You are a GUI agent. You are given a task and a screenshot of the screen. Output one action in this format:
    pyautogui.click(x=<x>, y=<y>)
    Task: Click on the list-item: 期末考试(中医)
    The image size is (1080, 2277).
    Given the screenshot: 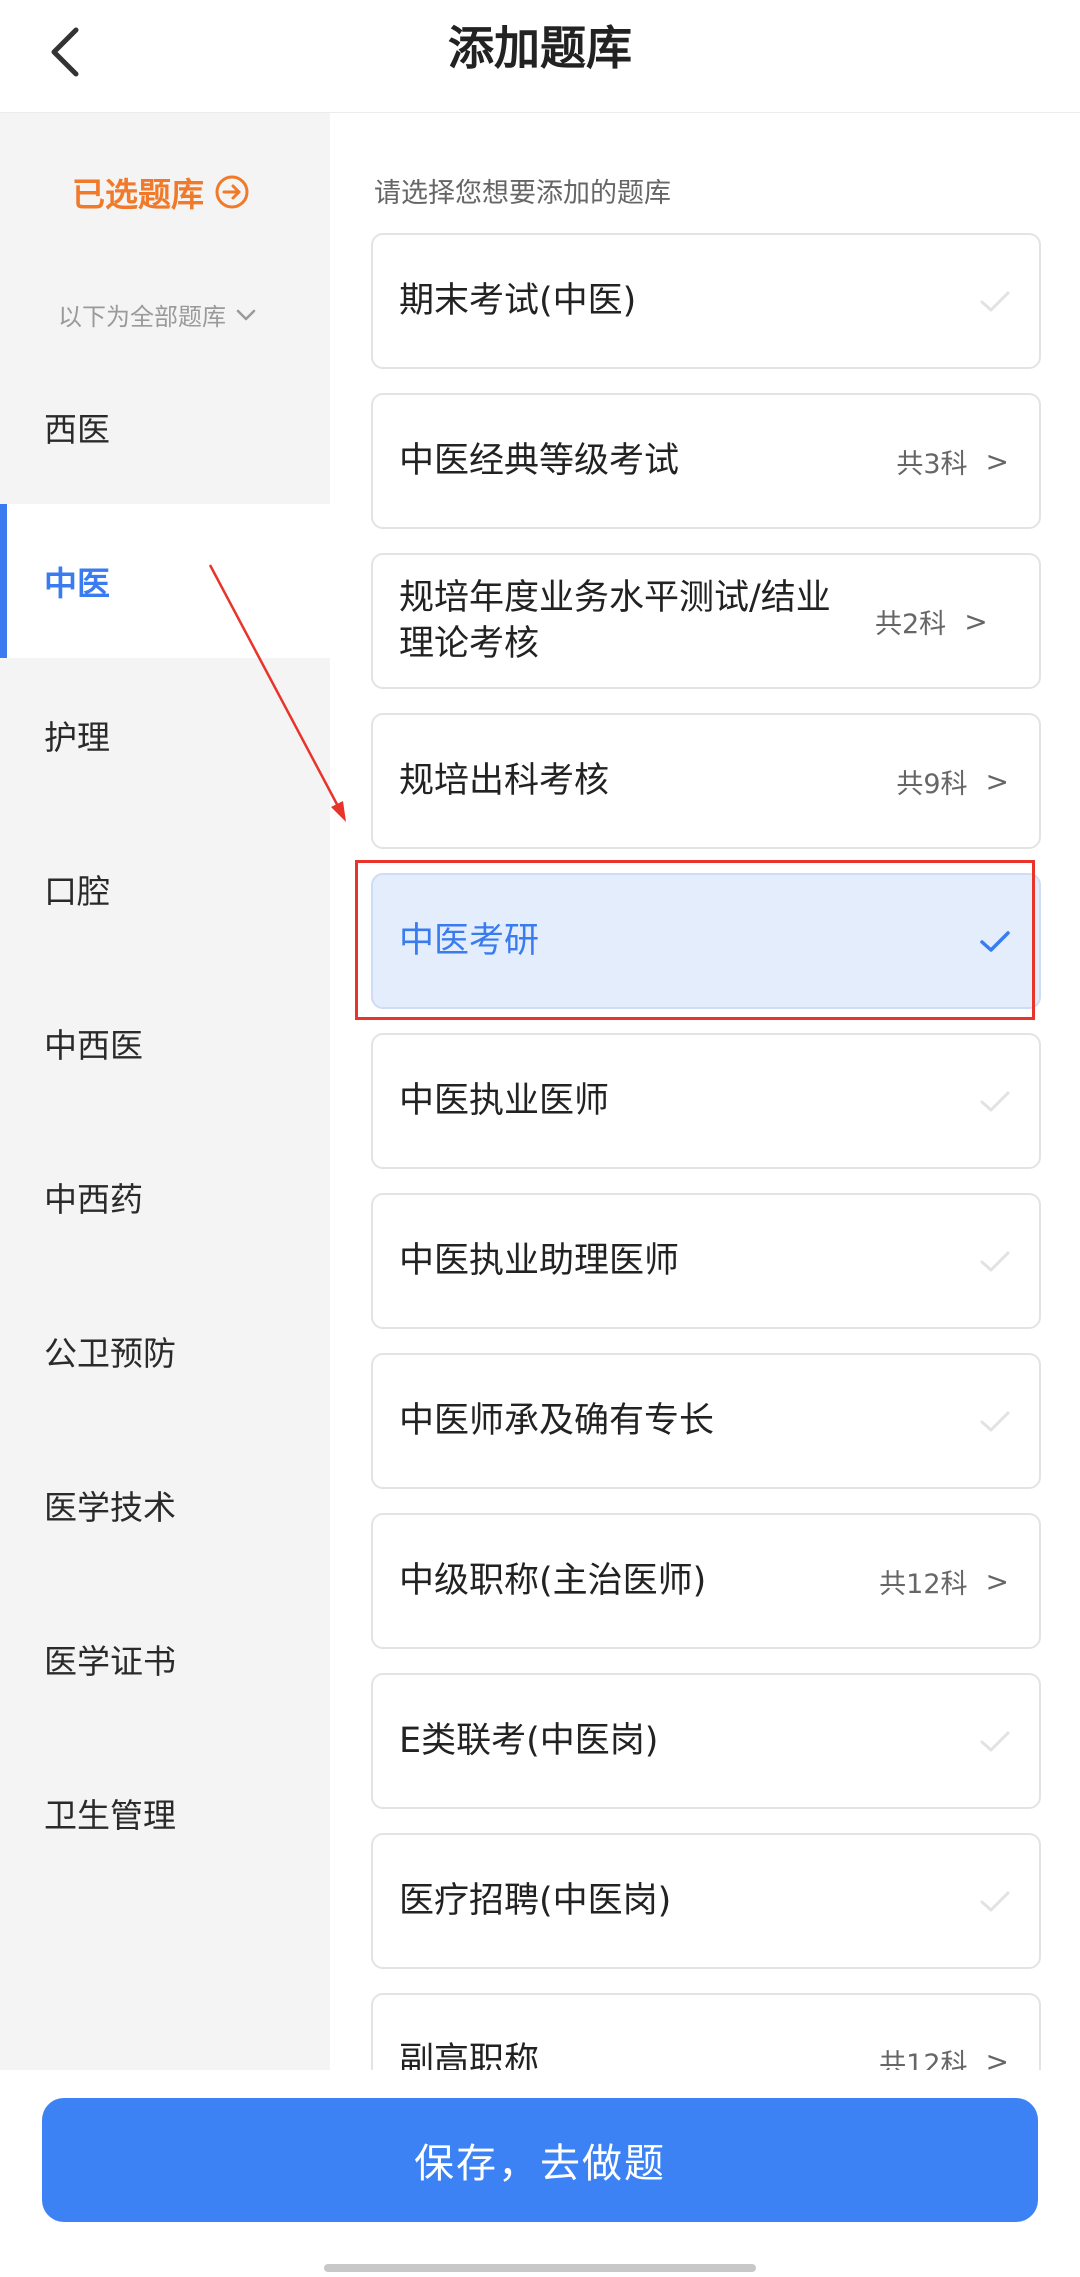 What is the action you would take?
    pyautogui.click(x=706, y=301)
    